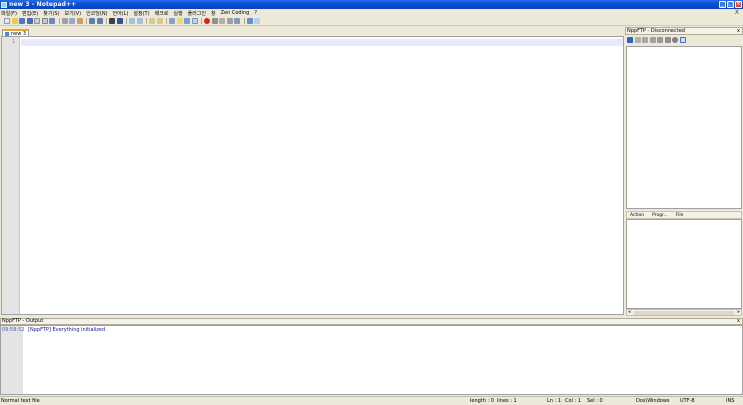 Image resolution: width=743 pixels, height=405 pixels. What do you see at coordinates (637, 215) in the screenshot?
I see `queue-column-action: Action` at bounding box center [637, 215].